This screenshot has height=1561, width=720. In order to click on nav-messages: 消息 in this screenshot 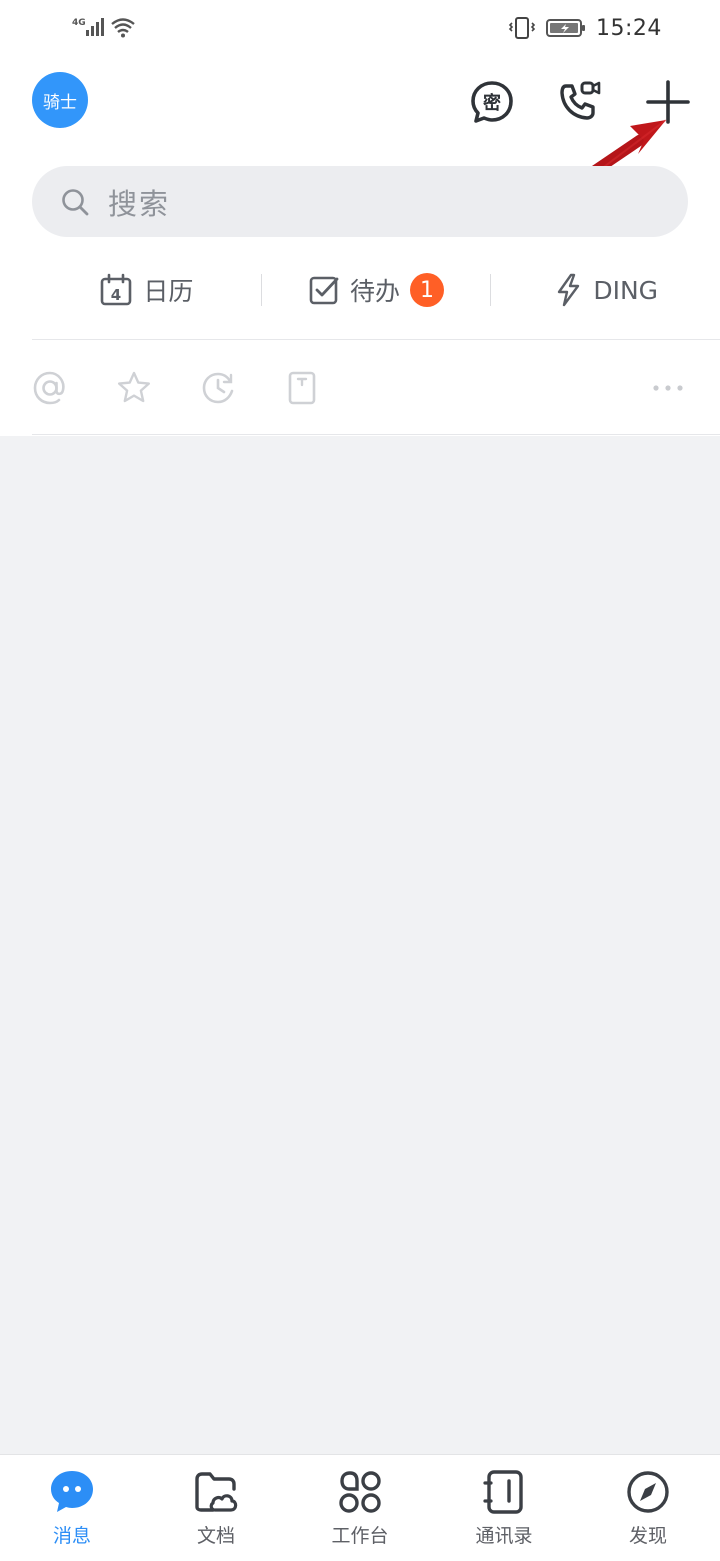, I will do `click(72, 1508)`.